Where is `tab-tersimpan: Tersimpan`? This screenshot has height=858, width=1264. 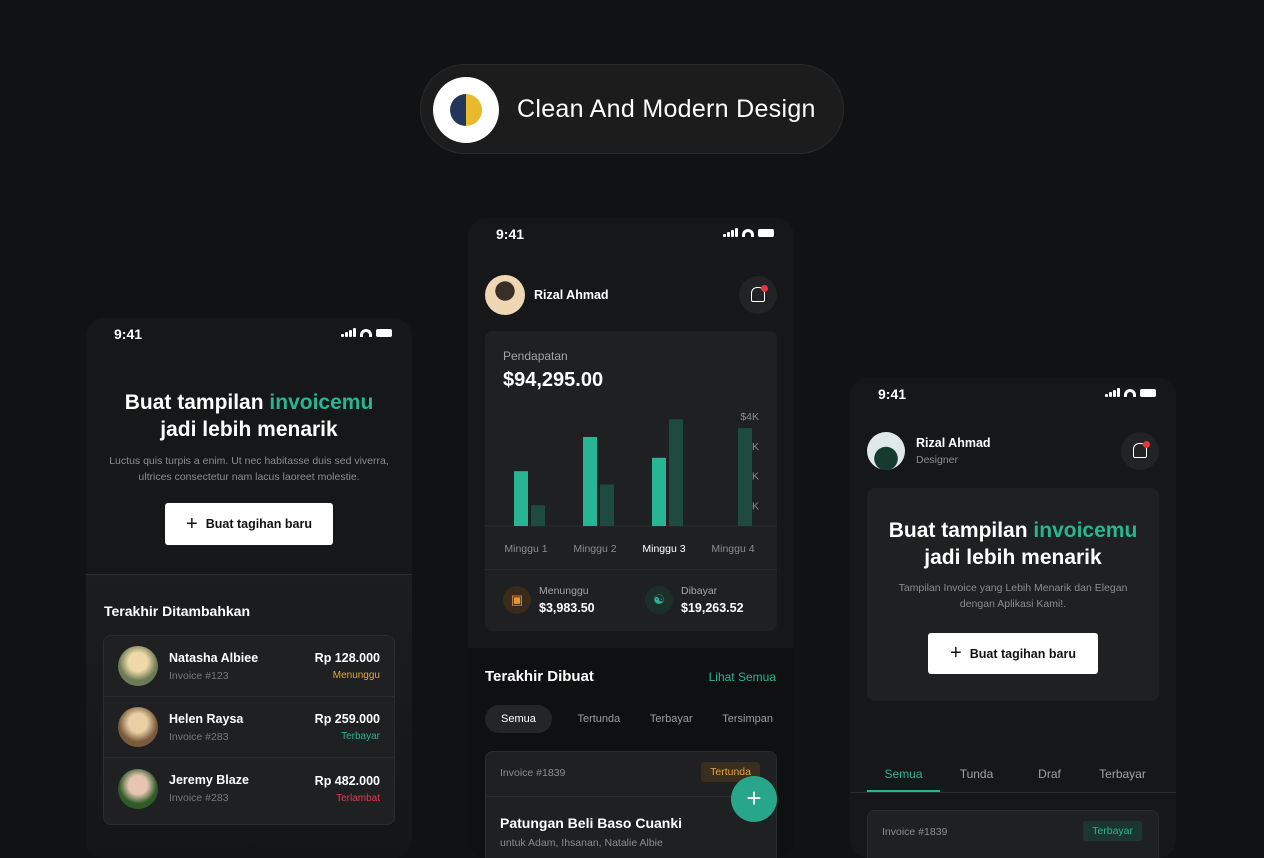 tab-tersimpan: Tersimpan is located at coordinates (747, 719).